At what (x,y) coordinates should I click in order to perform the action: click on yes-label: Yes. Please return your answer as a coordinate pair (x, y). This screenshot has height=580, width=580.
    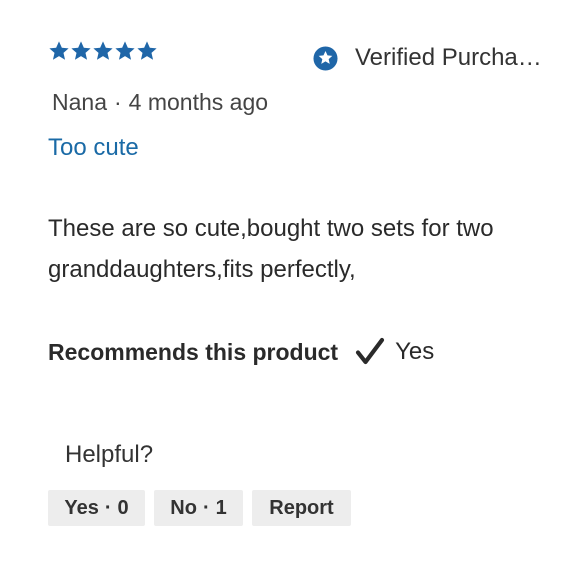
    Looking at the image, I should click on (81, 507).